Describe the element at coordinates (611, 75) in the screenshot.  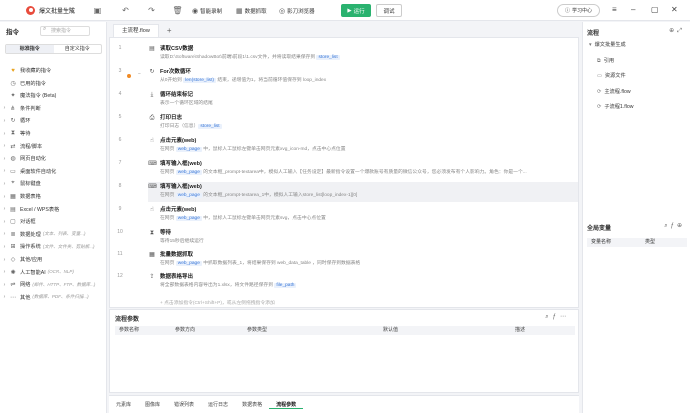
I see `flow-tree-item: ▭ 资源文件` at that location.